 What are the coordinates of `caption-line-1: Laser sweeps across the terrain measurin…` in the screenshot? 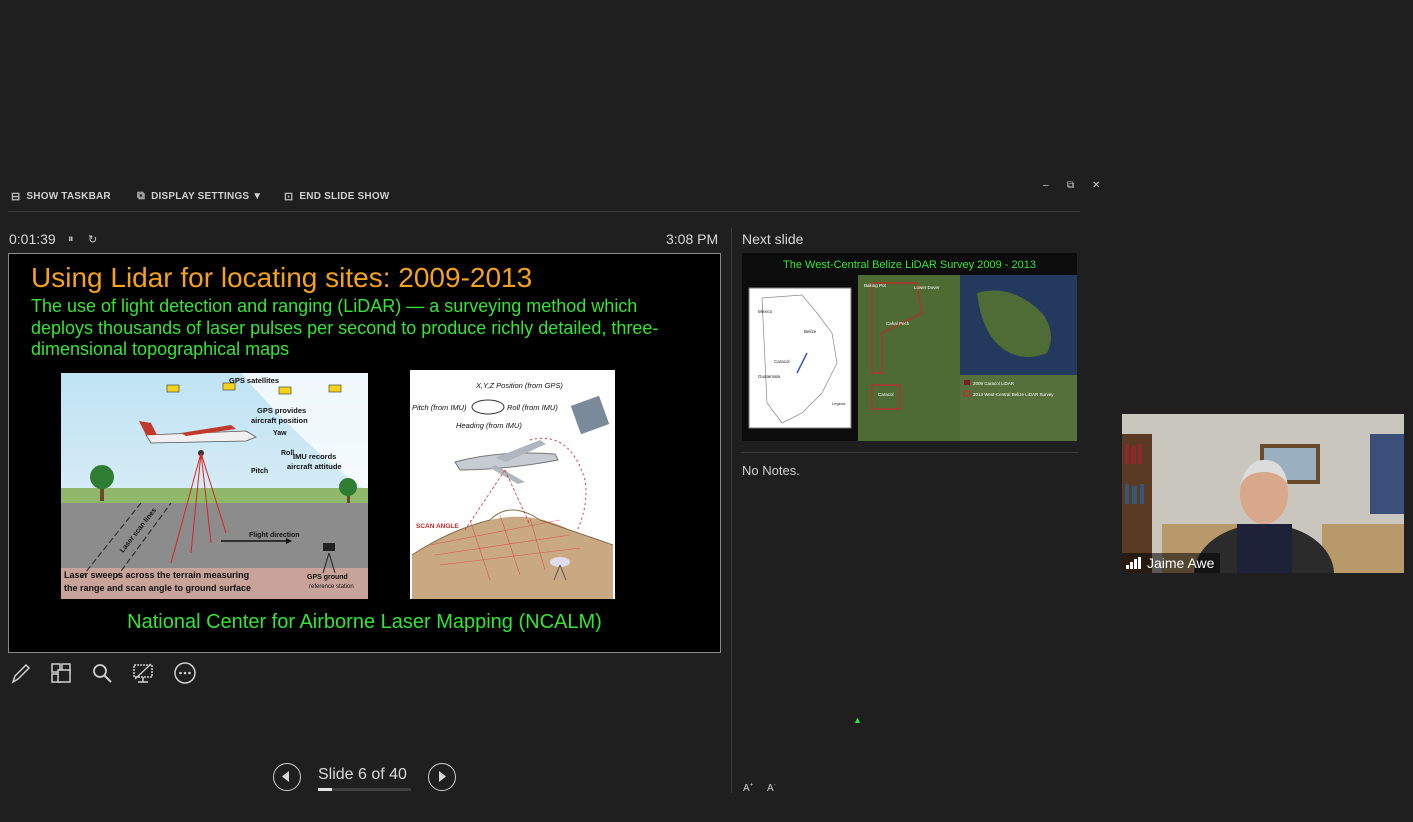 It's located at (156, 575).